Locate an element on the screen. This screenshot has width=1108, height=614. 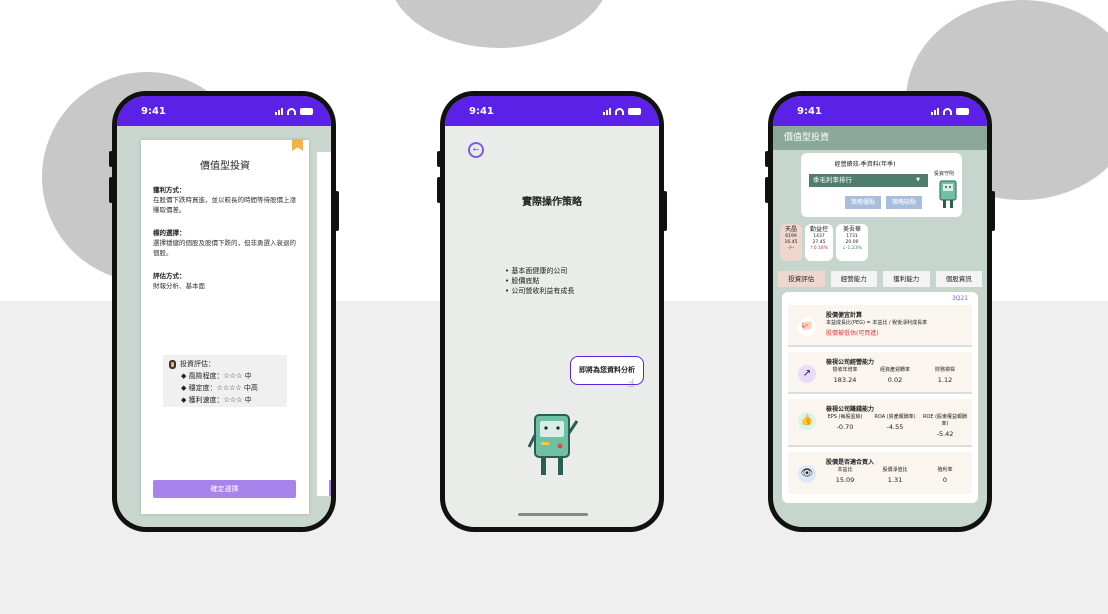
buy-block: 👁 股價是否適合買入 本益比 15.09 股價淨值比 1.31 殖利率 0 is located at coordinates (880, 473).